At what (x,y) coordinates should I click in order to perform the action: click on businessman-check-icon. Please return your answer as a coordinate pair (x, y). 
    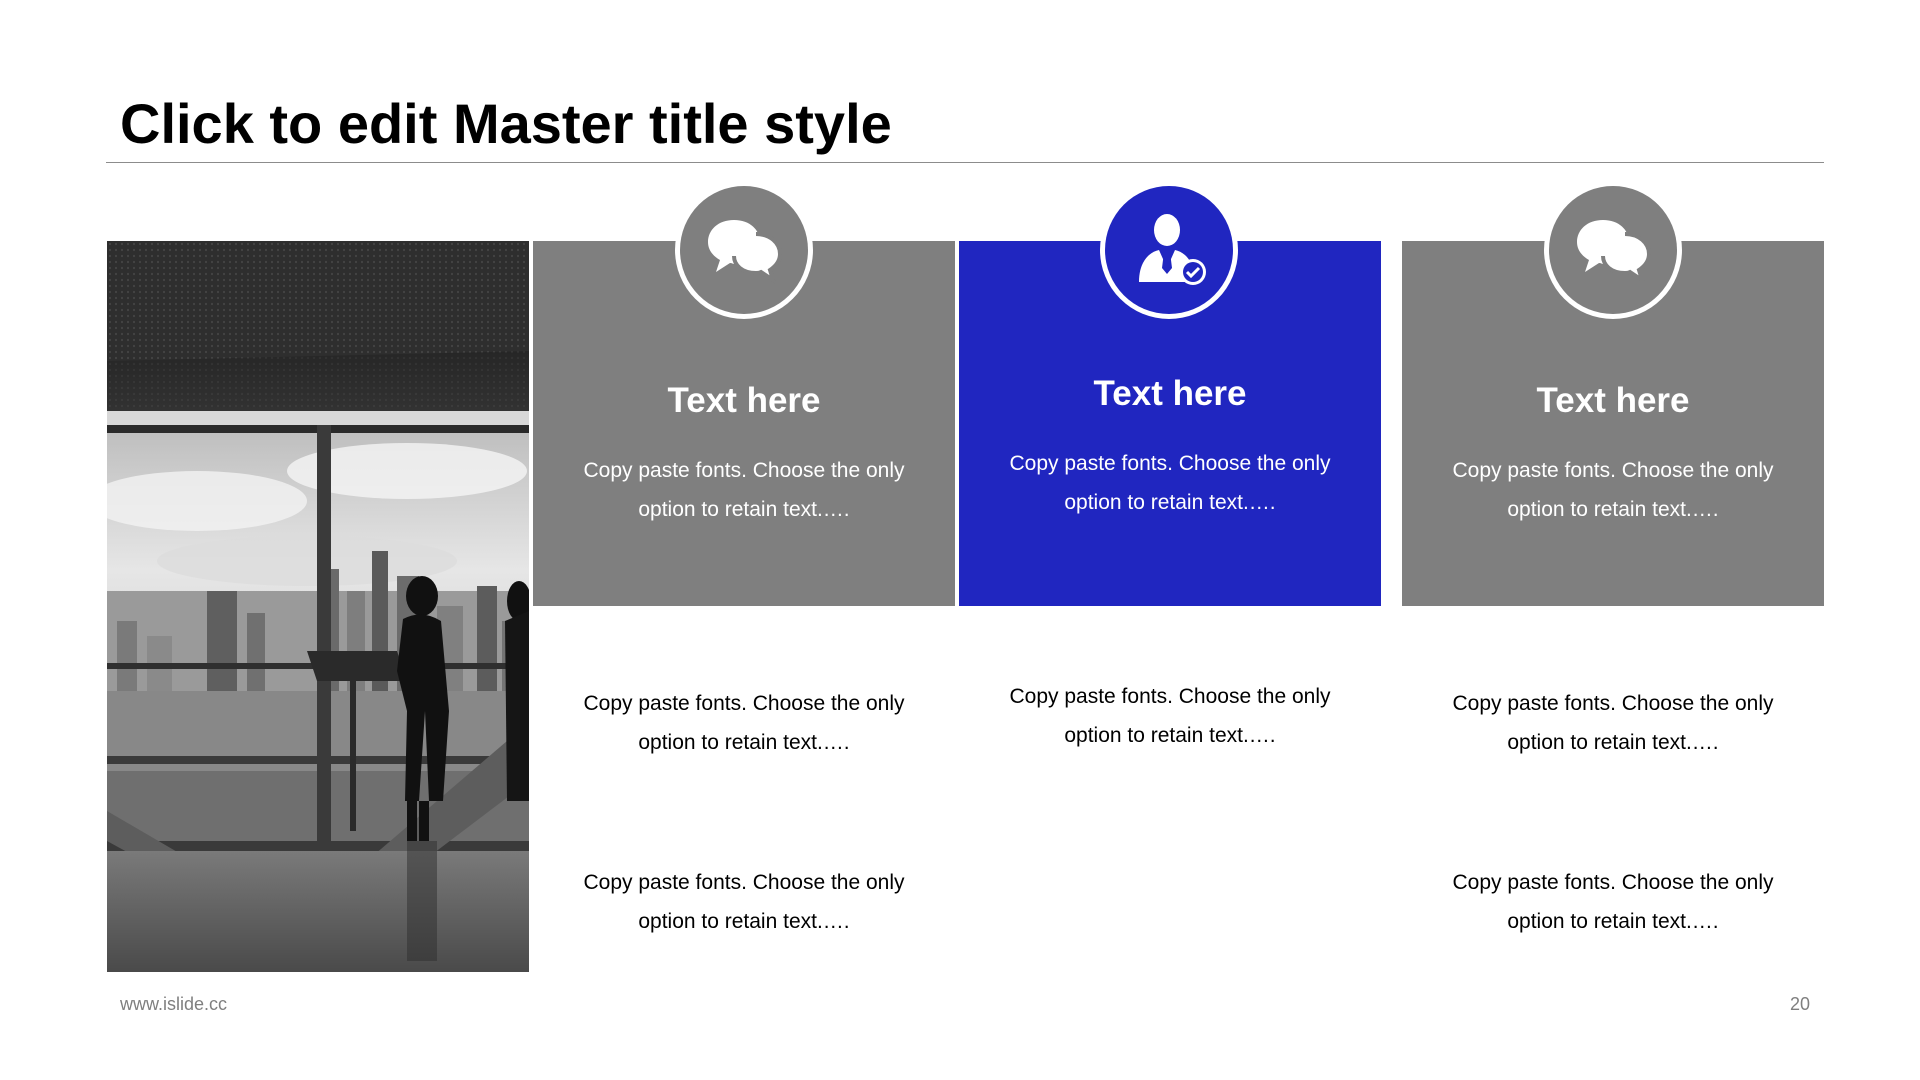
    Looking at the image, I should click on (1172, 249).